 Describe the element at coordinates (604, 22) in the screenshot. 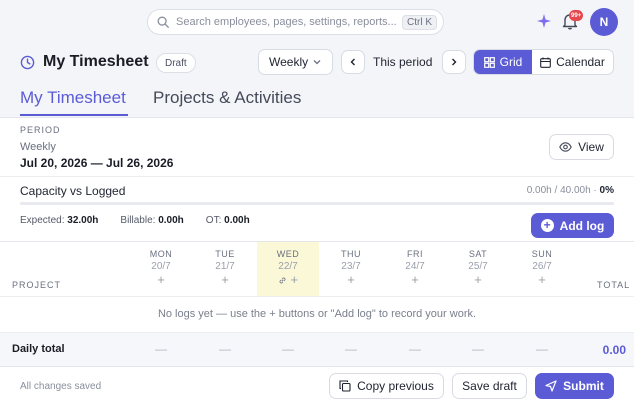

I see `avatar: N` at that location.